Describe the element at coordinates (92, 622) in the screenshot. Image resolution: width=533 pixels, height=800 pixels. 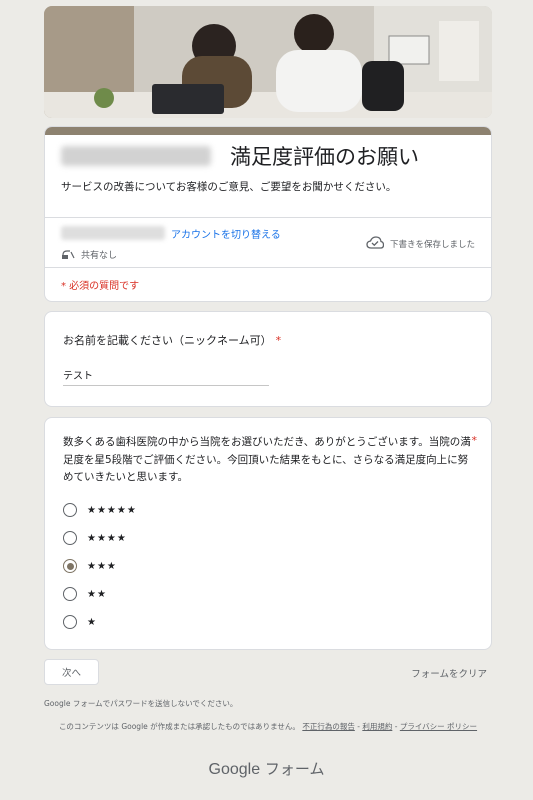
I see `rating-option-label: ★` at that location.